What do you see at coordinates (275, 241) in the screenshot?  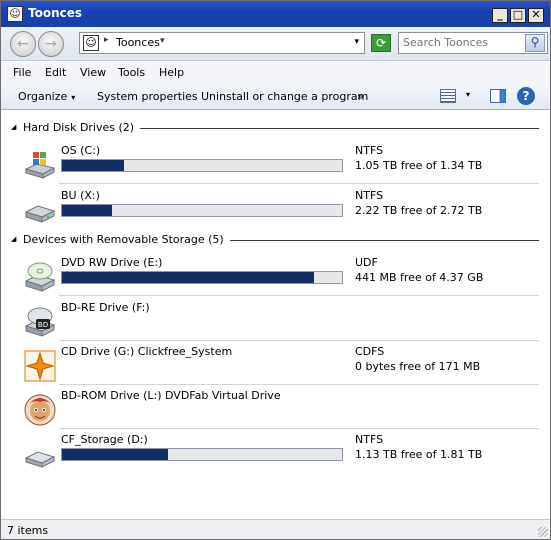 I see `group-removable-storage: ◢ Devices with Removable Storage (5)` at bounding box center [275, 241].